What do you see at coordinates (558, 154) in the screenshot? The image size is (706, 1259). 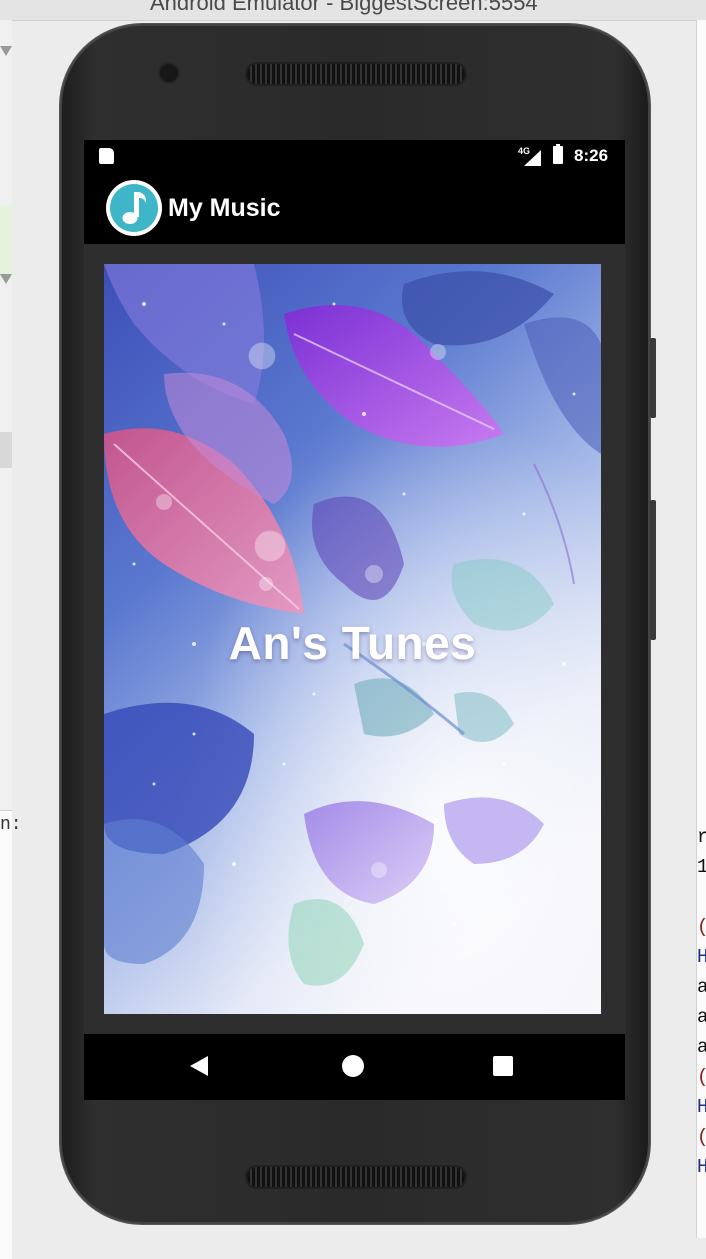 I see `battery-icon` at bounding box center [558, 154].